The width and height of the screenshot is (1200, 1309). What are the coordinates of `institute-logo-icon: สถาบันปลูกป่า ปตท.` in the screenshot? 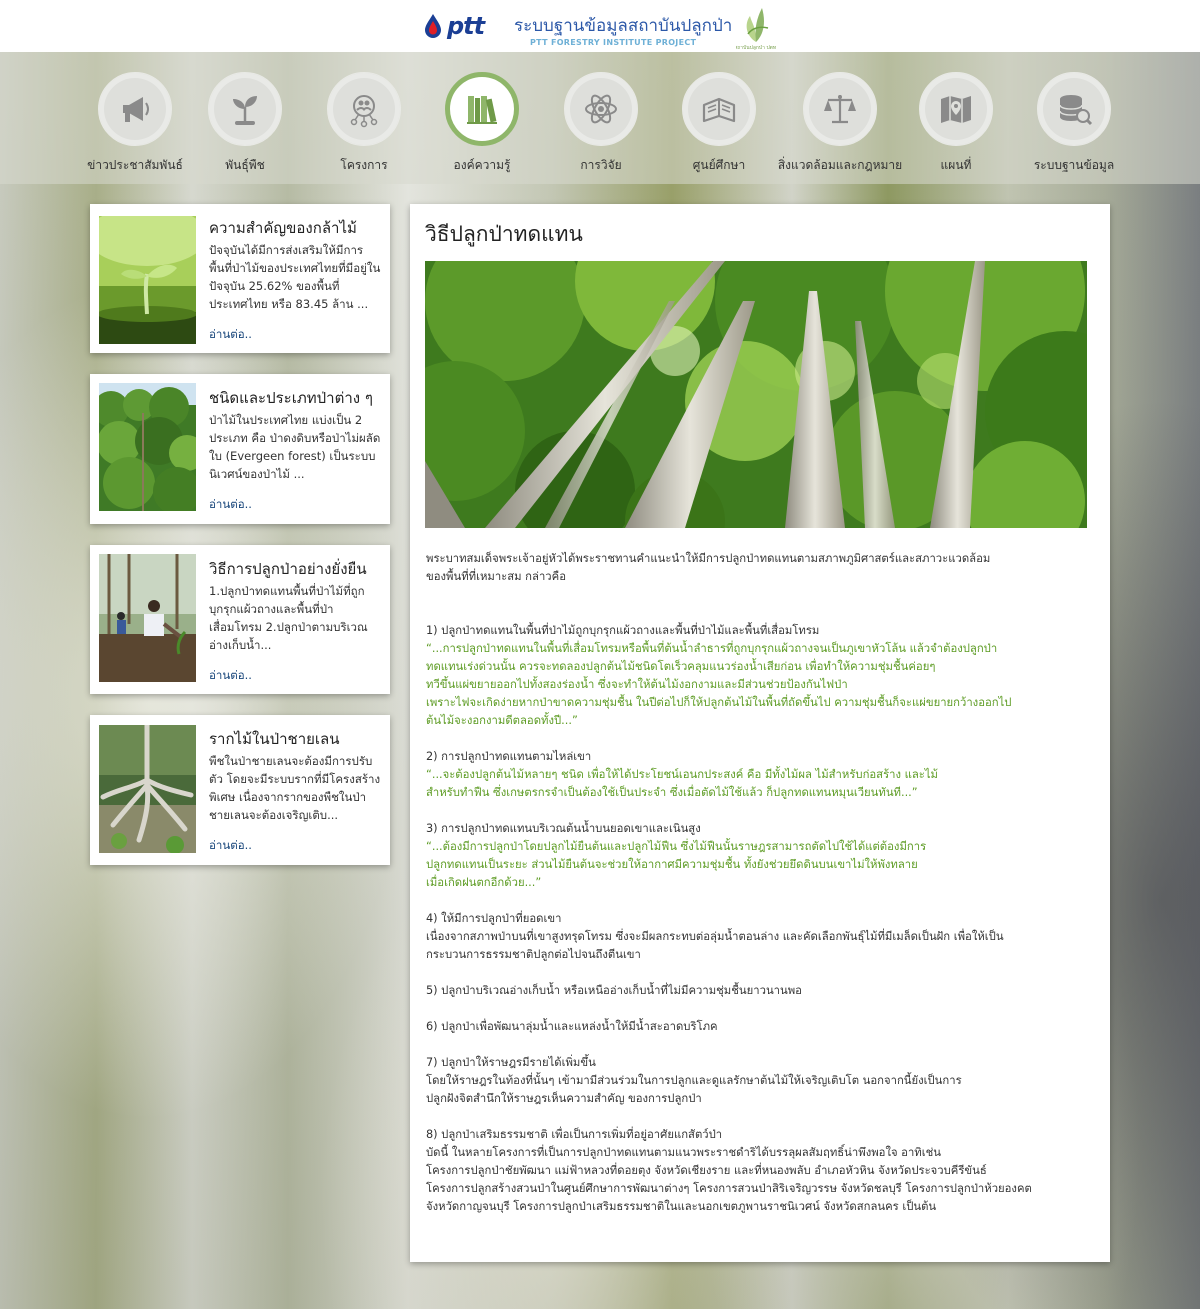 It's located at (756, 26).